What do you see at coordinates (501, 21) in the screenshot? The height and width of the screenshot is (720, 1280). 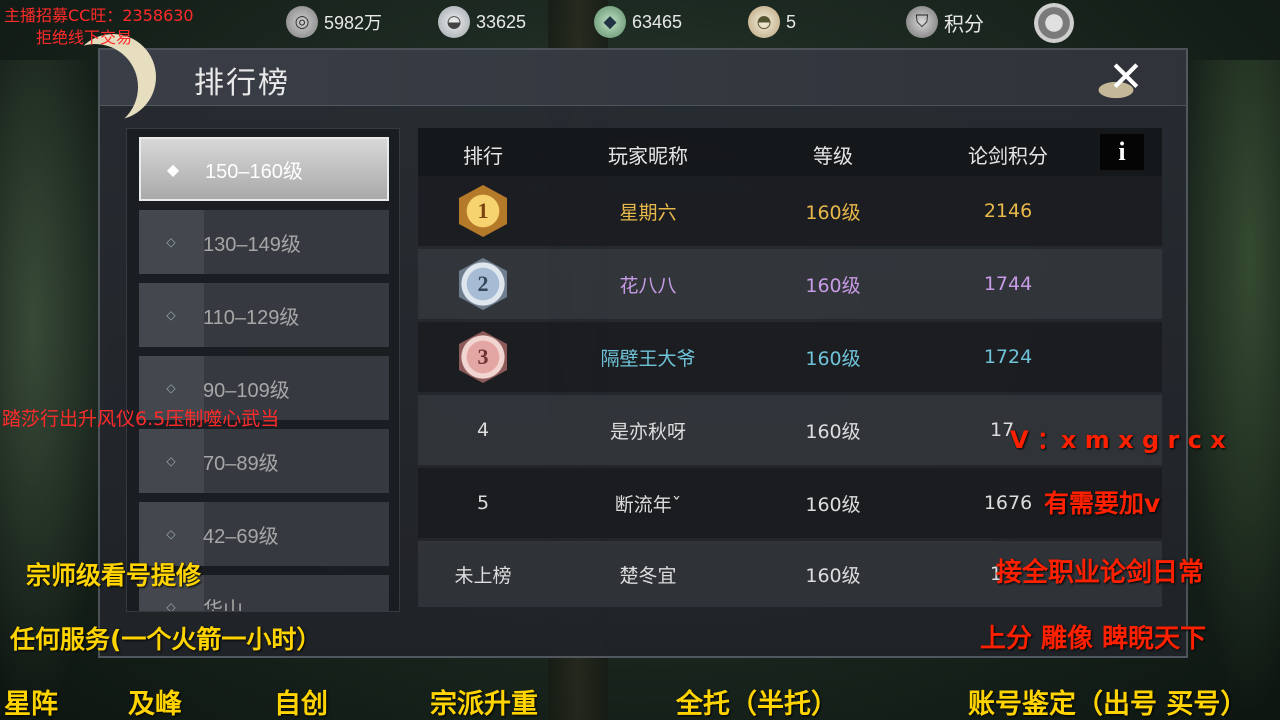 I see `resource-silver-value: 33625` at bounding box center [501, 21].